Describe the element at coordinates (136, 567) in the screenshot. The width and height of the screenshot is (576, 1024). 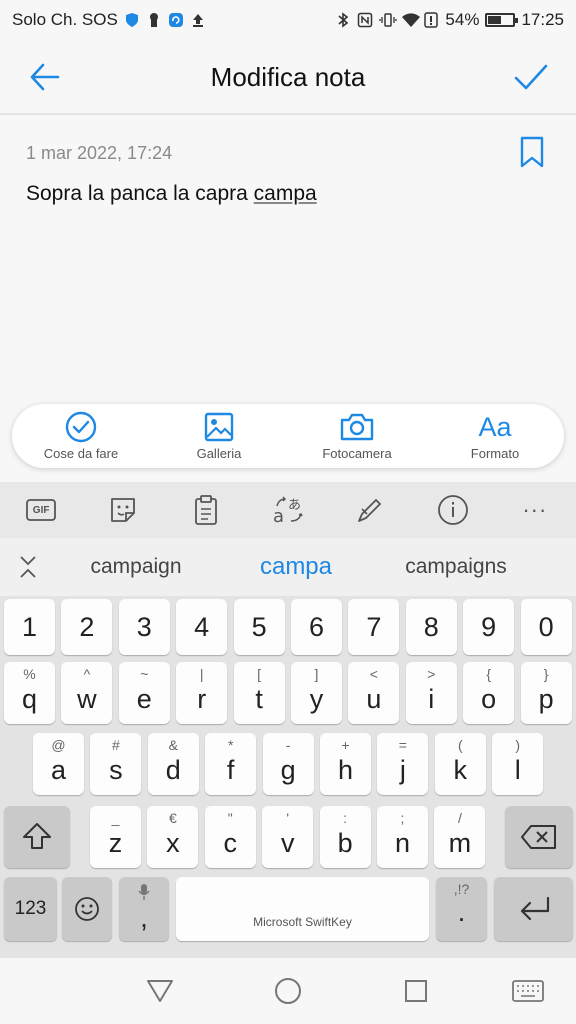
I see `suggestion-left: campaign` at that location.